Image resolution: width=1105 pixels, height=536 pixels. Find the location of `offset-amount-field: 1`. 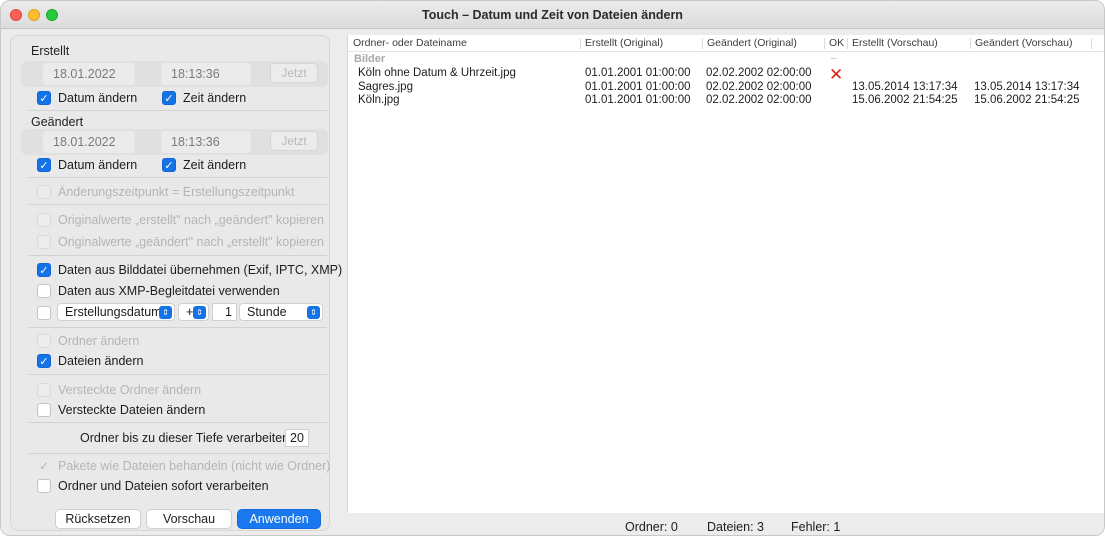

offset-amount-field: 1 is located at coordinates (224, 312).